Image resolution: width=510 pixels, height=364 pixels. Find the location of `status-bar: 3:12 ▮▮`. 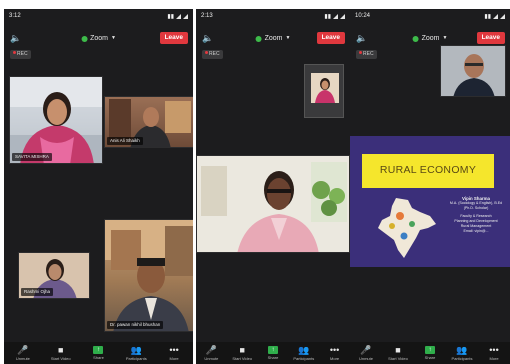

status-bar: 3:12 ▮▮ is located at coordinates (98, 16).